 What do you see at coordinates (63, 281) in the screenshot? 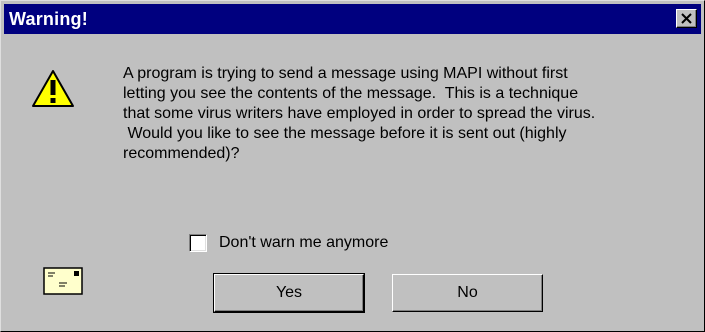
I see `envelope-icon` at bounding box center [63, 281].